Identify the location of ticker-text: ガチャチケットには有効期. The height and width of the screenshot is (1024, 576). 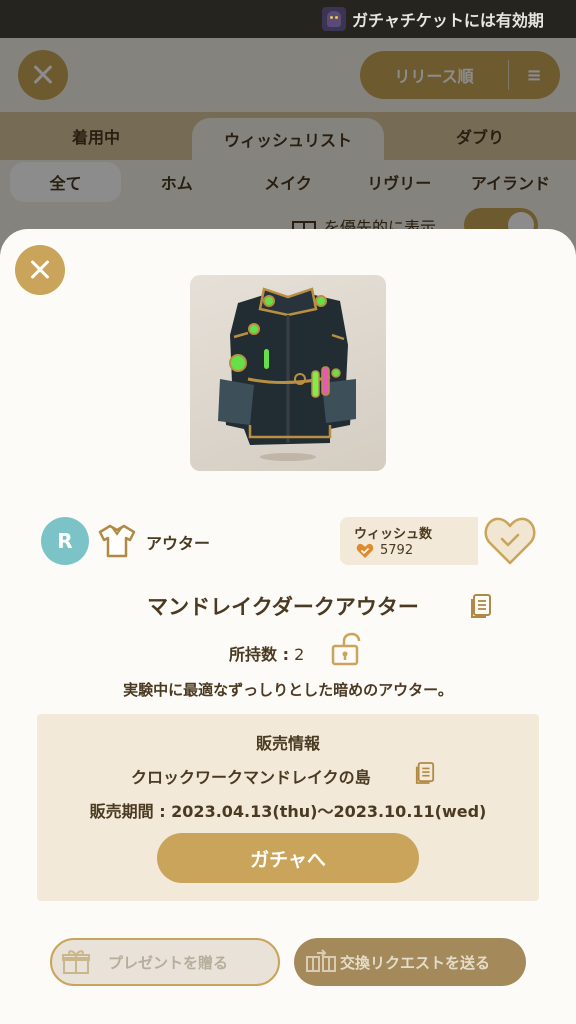
(448, 20).